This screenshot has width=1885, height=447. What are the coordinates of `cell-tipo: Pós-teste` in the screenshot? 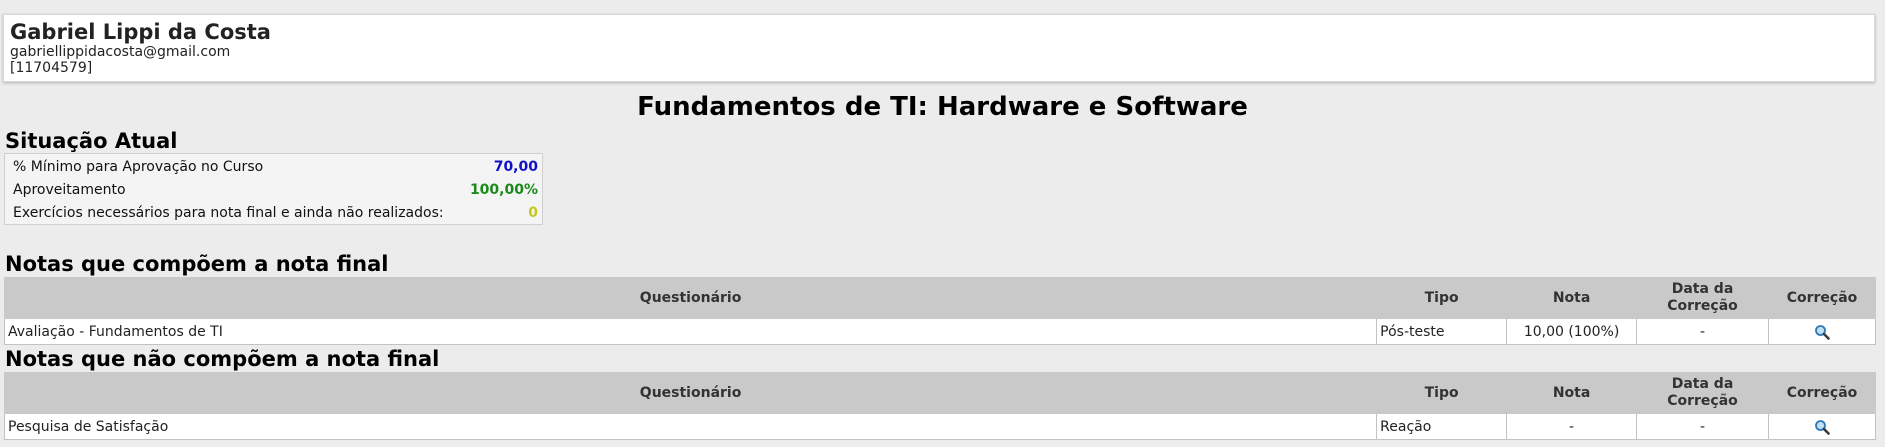 It's located at (1442, 331).